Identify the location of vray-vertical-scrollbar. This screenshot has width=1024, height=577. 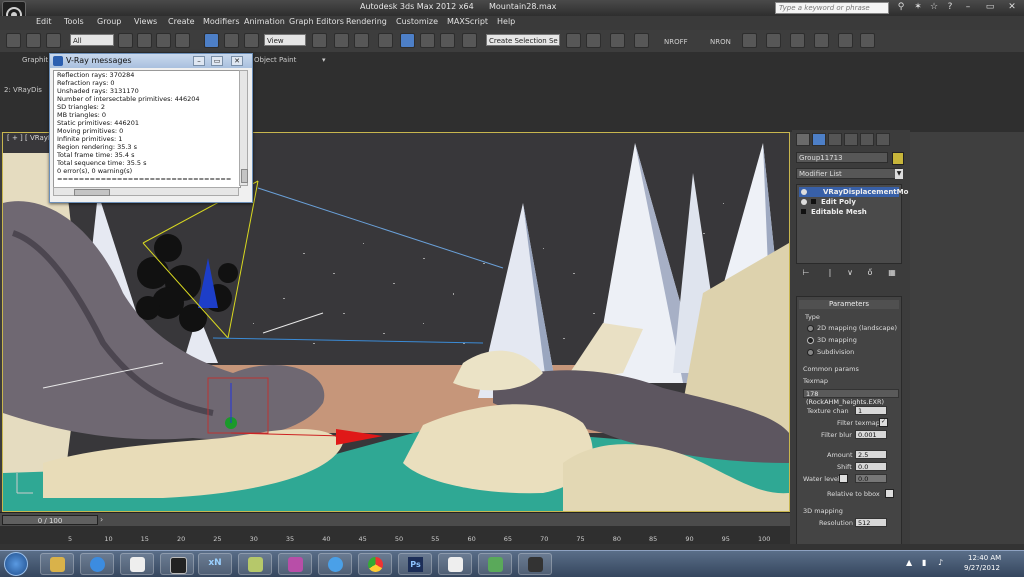
(243, 128).